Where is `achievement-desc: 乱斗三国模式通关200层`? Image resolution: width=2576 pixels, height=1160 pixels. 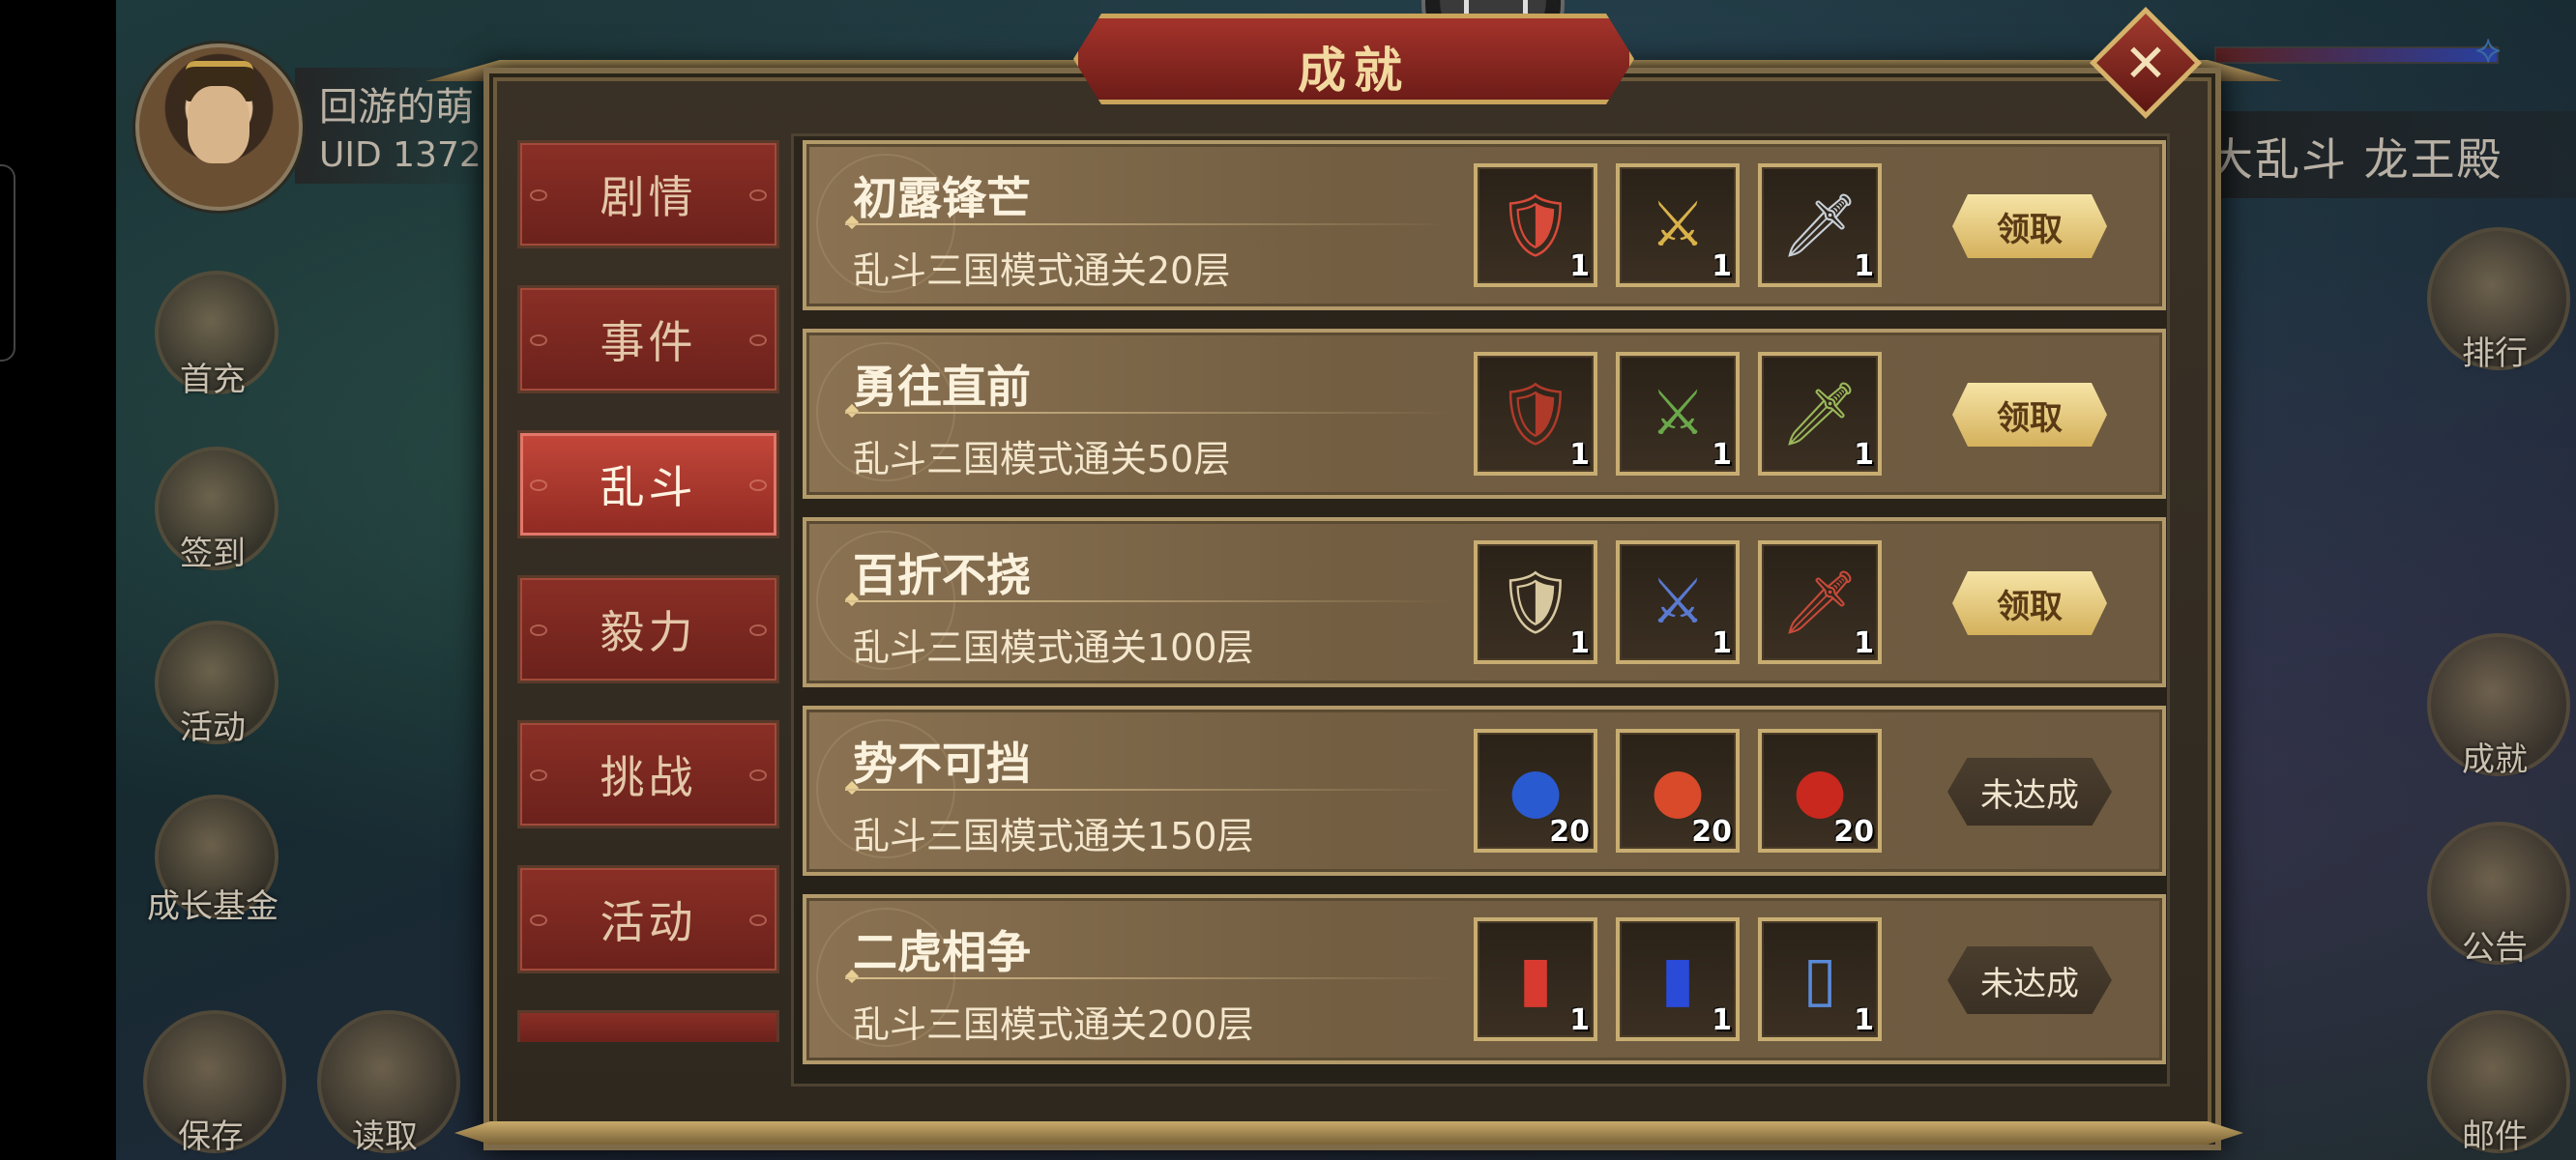 achievement-desc: 乱斗三国模式通关200层 is located at coordinates (1053, 1024).